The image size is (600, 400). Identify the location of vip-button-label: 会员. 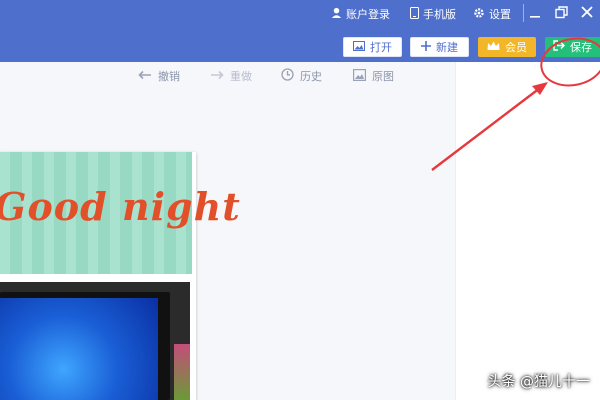
(516, 47).